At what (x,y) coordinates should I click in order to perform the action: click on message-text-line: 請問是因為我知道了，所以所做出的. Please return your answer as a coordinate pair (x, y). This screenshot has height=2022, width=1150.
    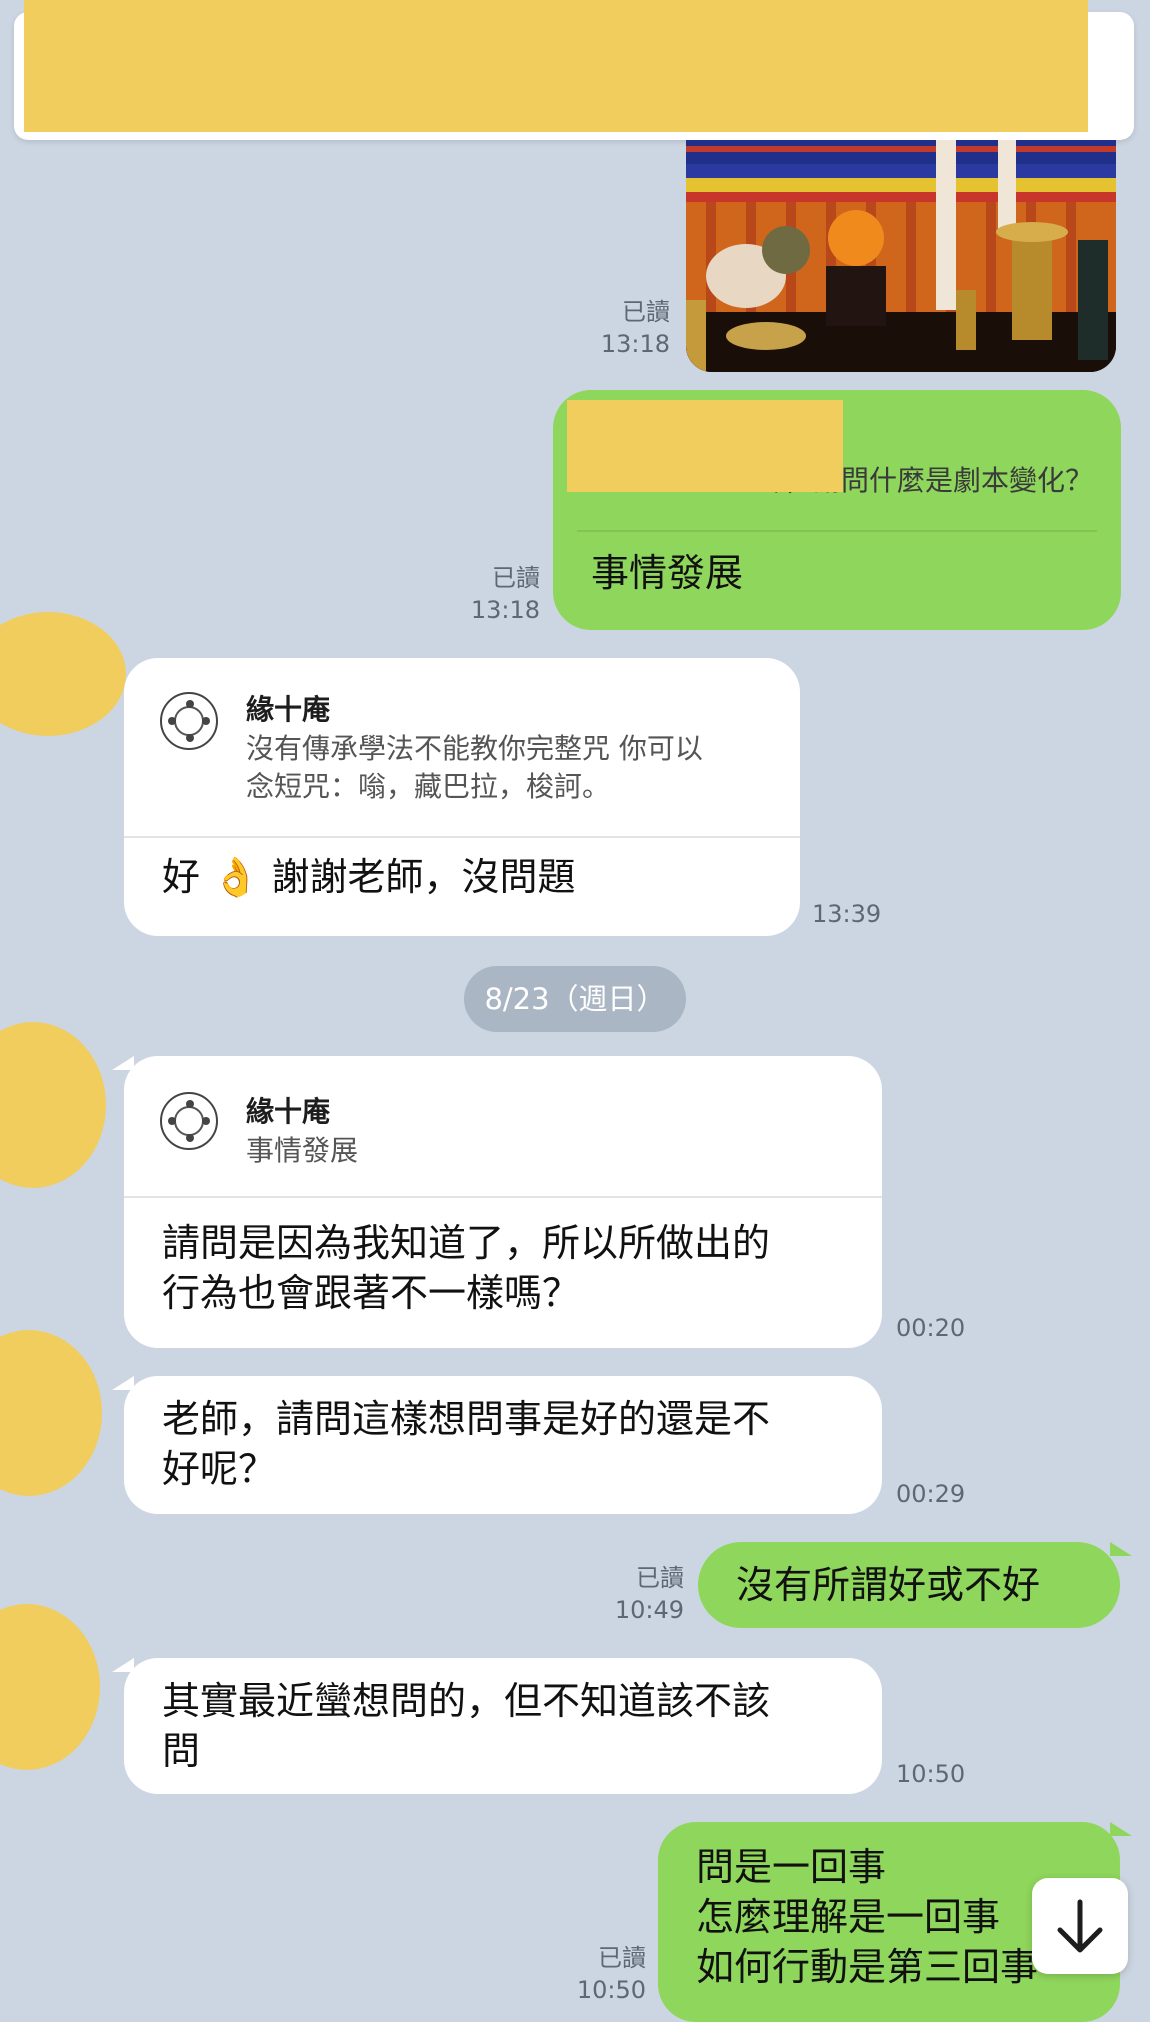
    Looking at the image, I should click on (466, 1243).